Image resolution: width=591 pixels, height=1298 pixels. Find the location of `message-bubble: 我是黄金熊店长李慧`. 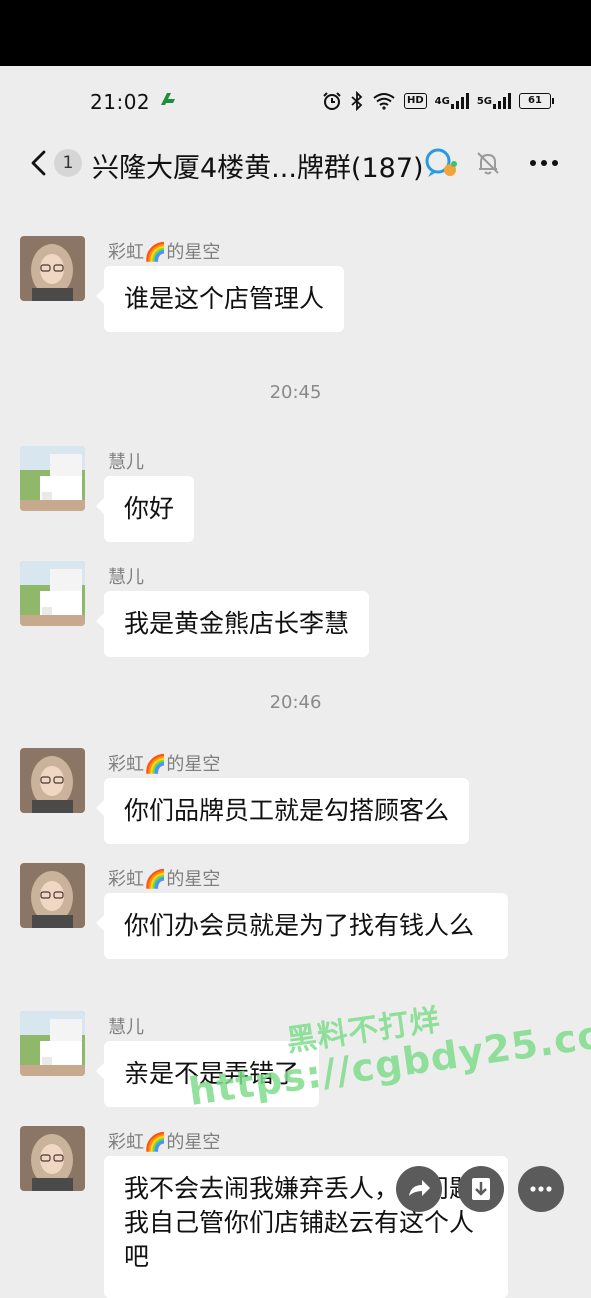

message-bubble: 我是黄金熊店长李慧 is located at coordinates (232, 624).